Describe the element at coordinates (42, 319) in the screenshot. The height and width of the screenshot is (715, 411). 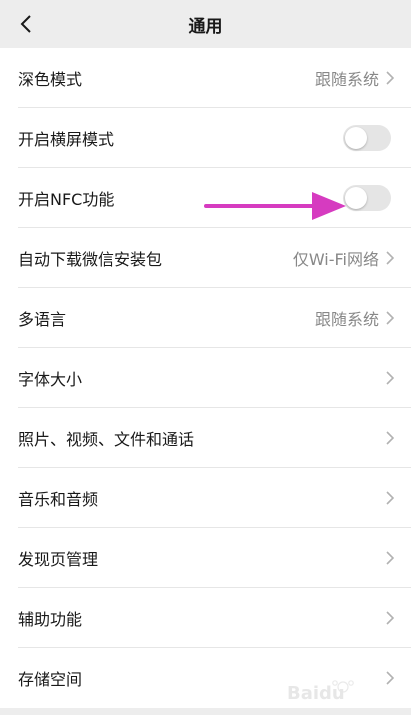
I see `row-label: 多语言` at that location.